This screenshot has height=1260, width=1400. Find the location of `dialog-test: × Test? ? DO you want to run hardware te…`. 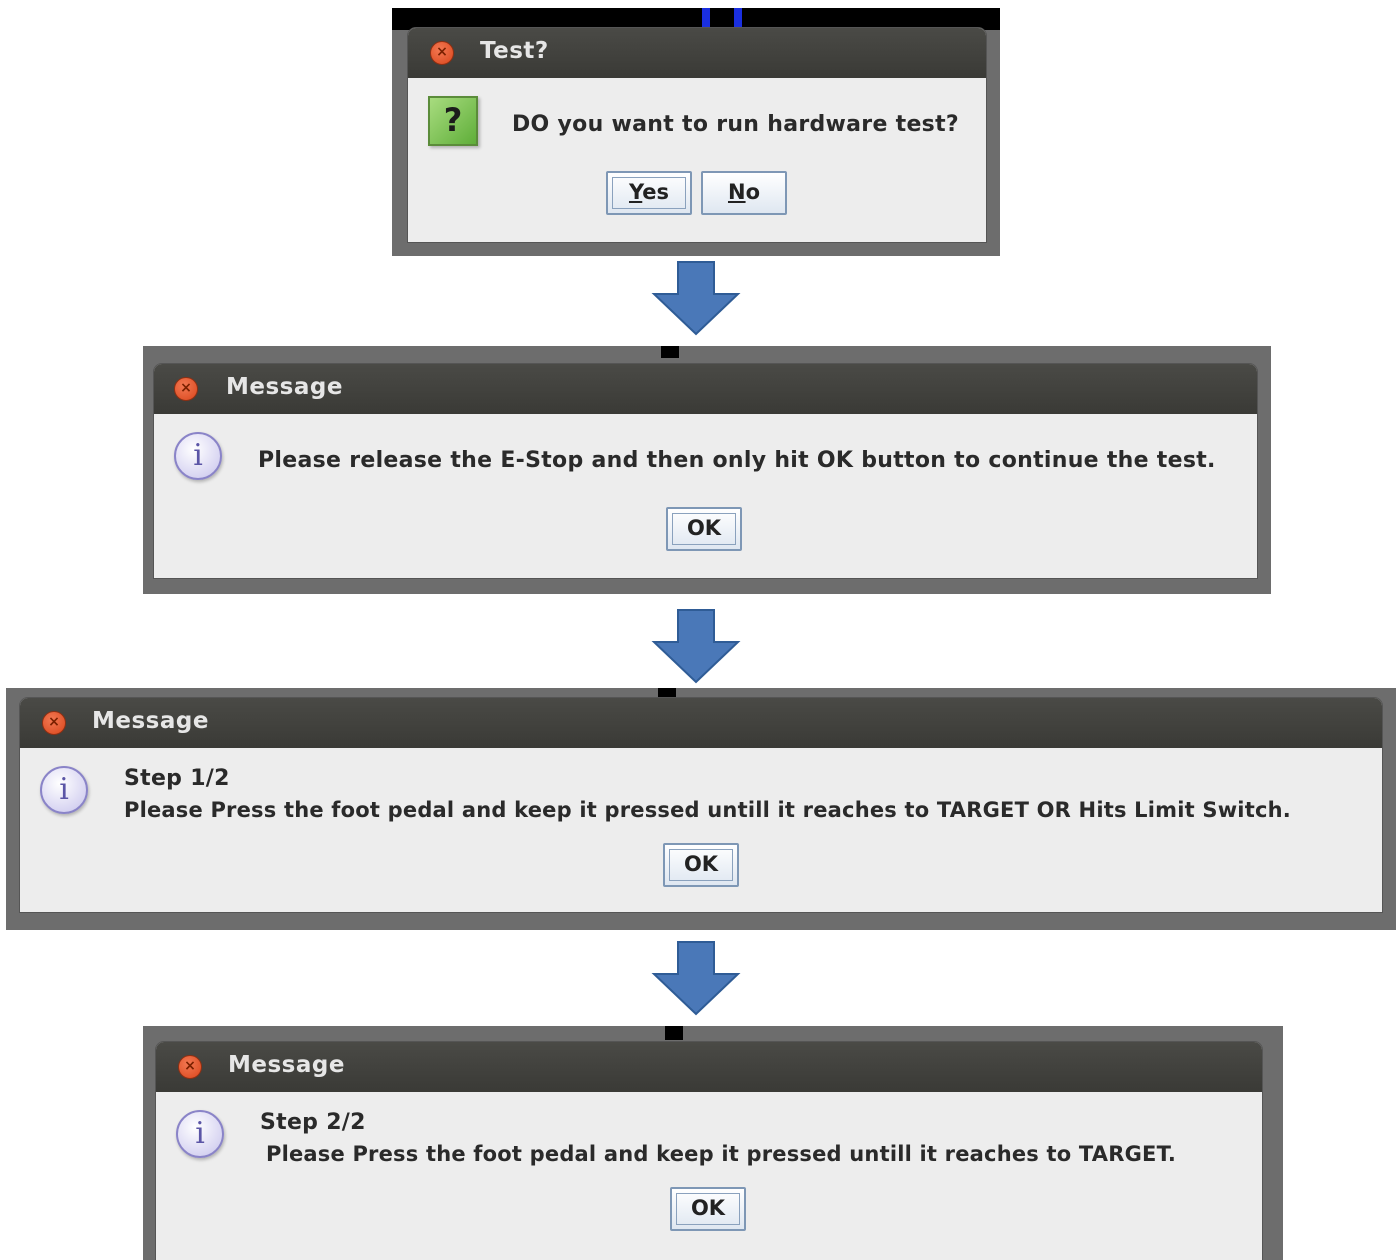

dialog-test: × Test? ? DO you want to run hardware te… is located at coordinates (697, 135).